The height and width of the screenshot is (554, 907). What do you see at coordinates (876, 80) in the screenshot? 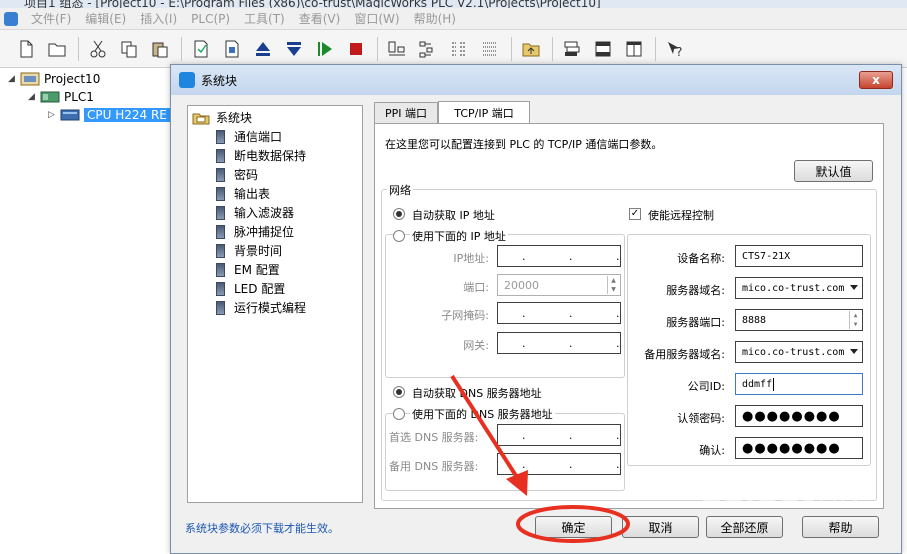
I see `close-button: x` at bounding box center [876, 80].